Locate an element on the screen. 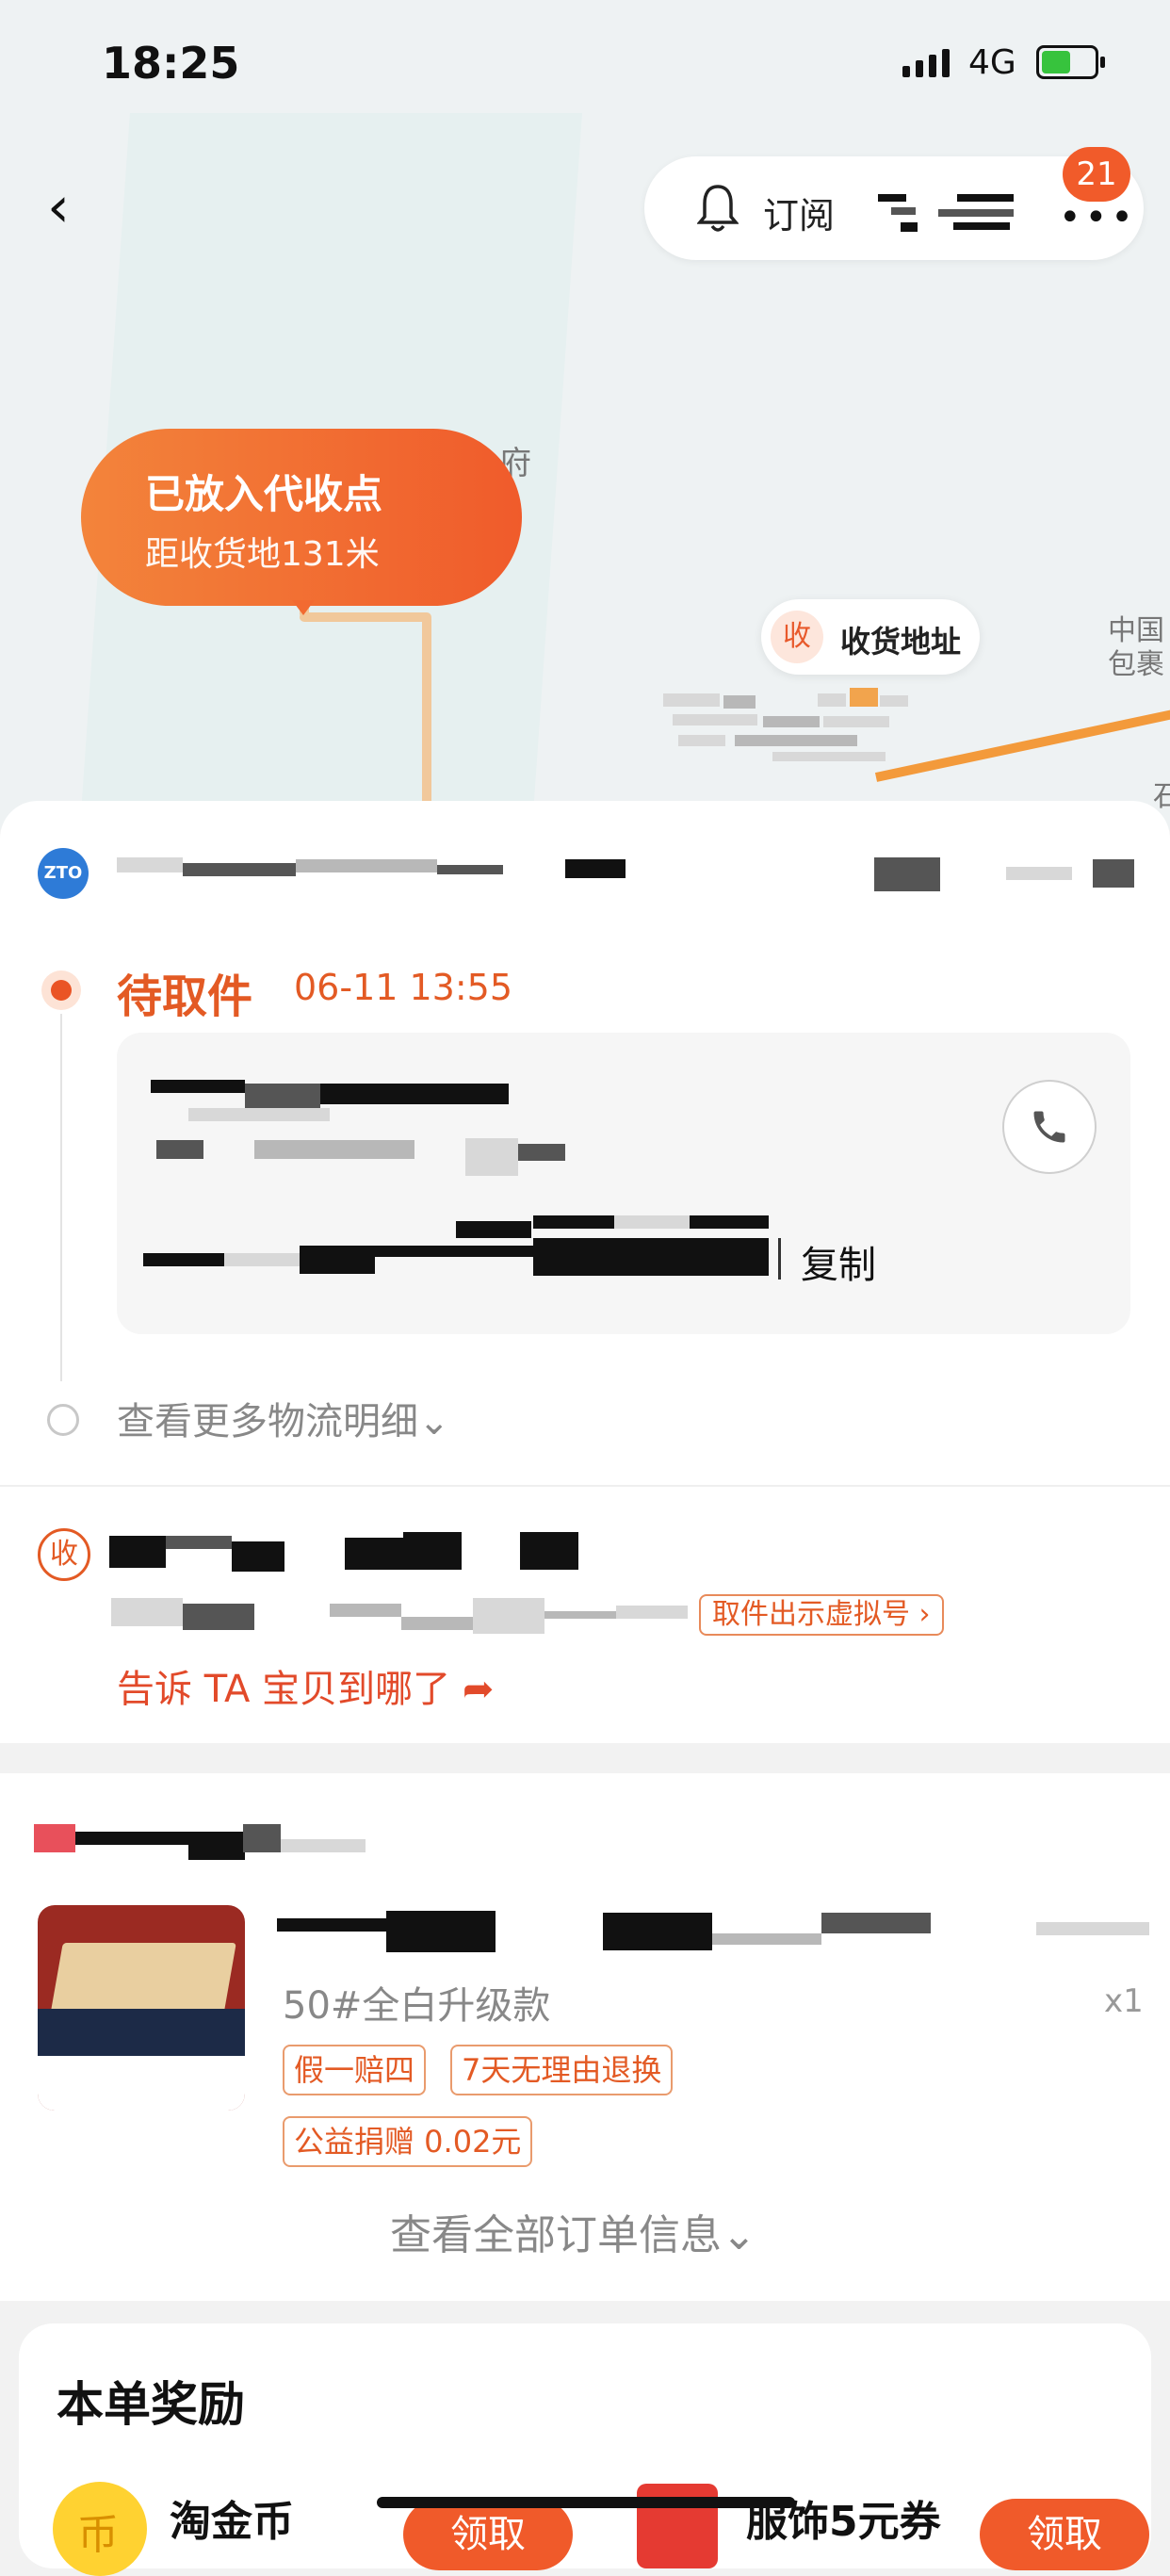 Image resolution: width=1170 pixels, height=2576 pixels. redacted-price is located at coordinates (1092, 1928).